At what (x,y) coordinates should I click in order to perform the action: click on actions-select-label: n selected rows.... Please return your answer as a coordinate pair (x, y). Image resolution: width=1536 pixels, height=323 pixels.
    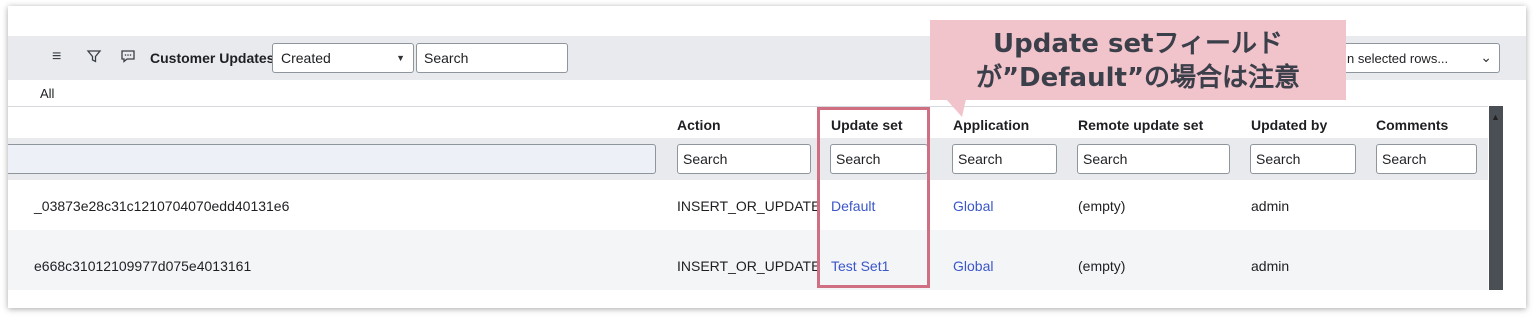
    Looking at the image, I should click on (1398, 58).